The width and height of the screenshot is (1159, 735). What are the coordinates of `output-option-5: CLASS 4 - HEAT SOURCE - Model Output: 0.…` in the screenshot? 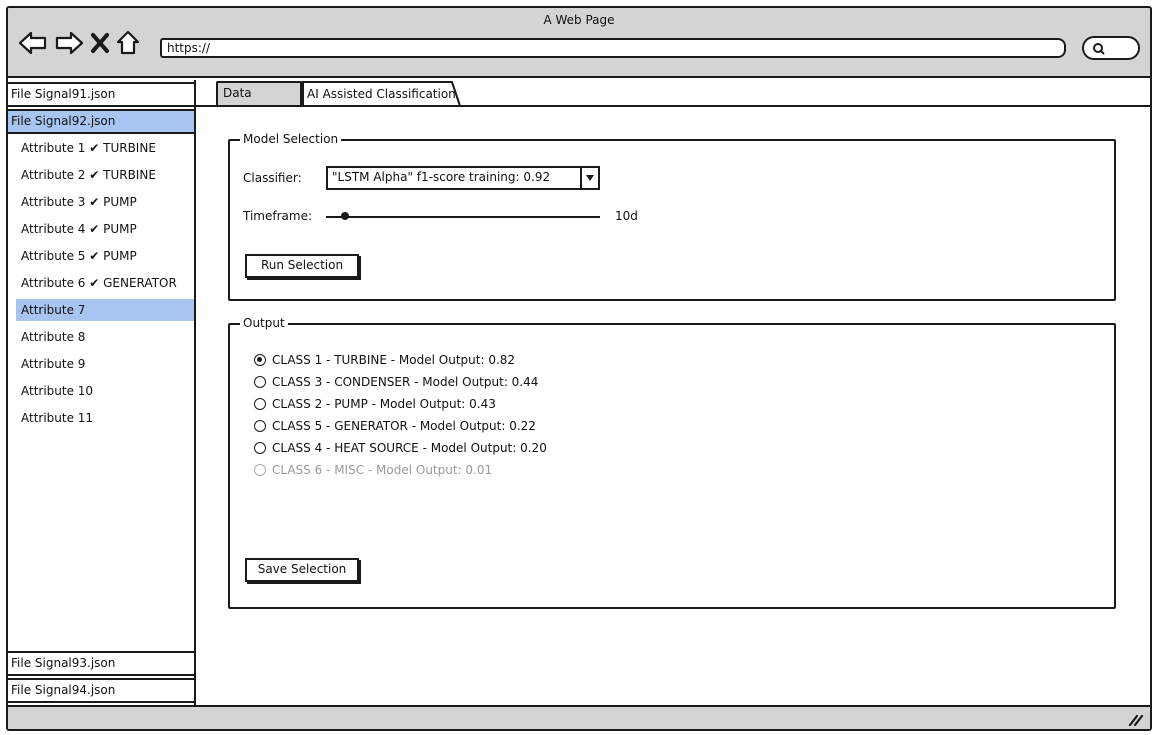 It's located at (400, 448).